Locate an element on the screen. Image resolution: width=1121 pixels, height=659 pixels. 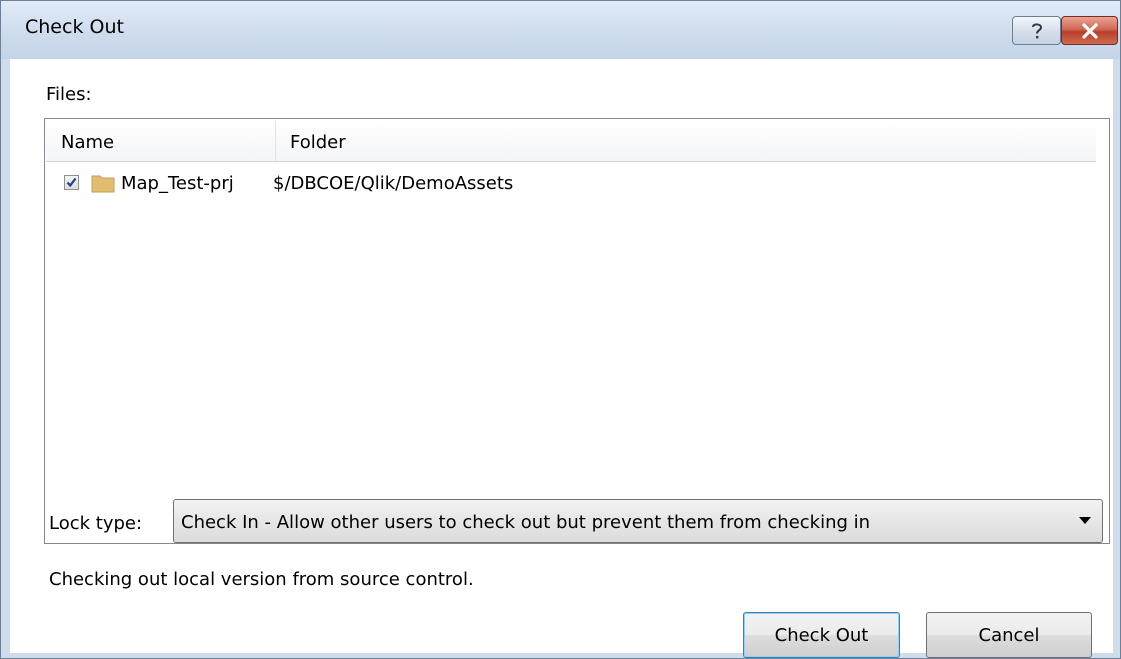
help-button is located at coordinates (1036, 30).